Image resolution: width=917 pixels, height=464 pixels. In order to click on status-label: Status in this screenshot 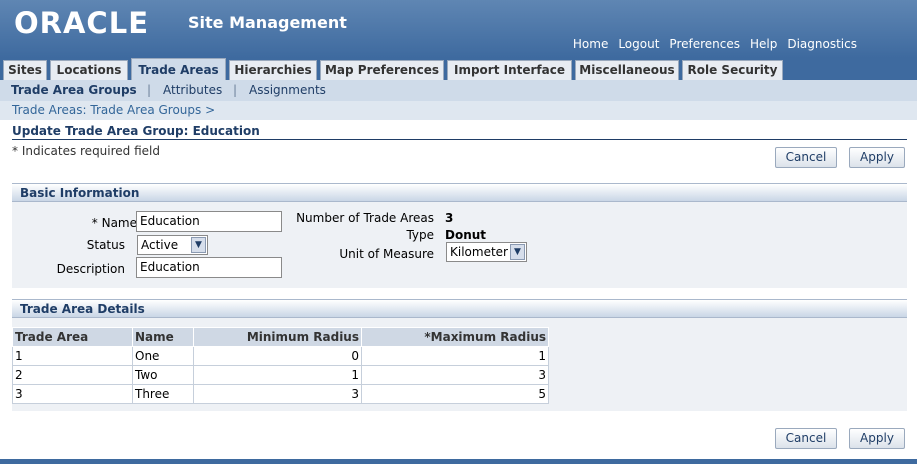, I will do `click(105, 245)`.